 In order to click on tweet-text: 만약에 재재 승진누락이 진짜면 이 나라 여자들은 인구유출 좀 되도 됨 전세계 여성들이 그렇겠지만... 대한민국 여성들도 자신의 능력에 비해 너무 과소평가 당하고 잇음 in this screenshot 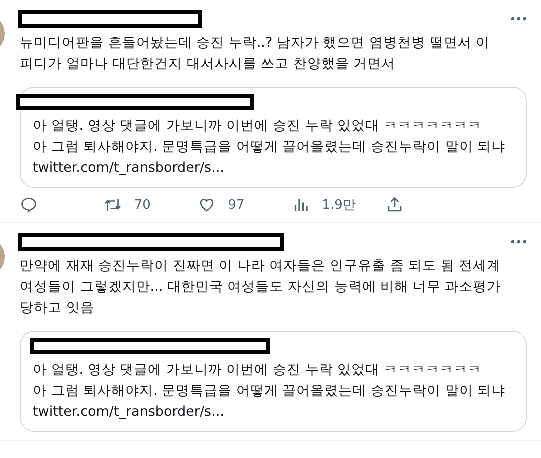, I will do `click(261, 287)`.